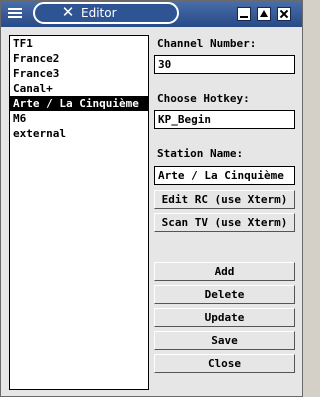 The width and height of the screenshot is (320, 397). I want to click on x-logo-icon: ✕, so click(68, 12).